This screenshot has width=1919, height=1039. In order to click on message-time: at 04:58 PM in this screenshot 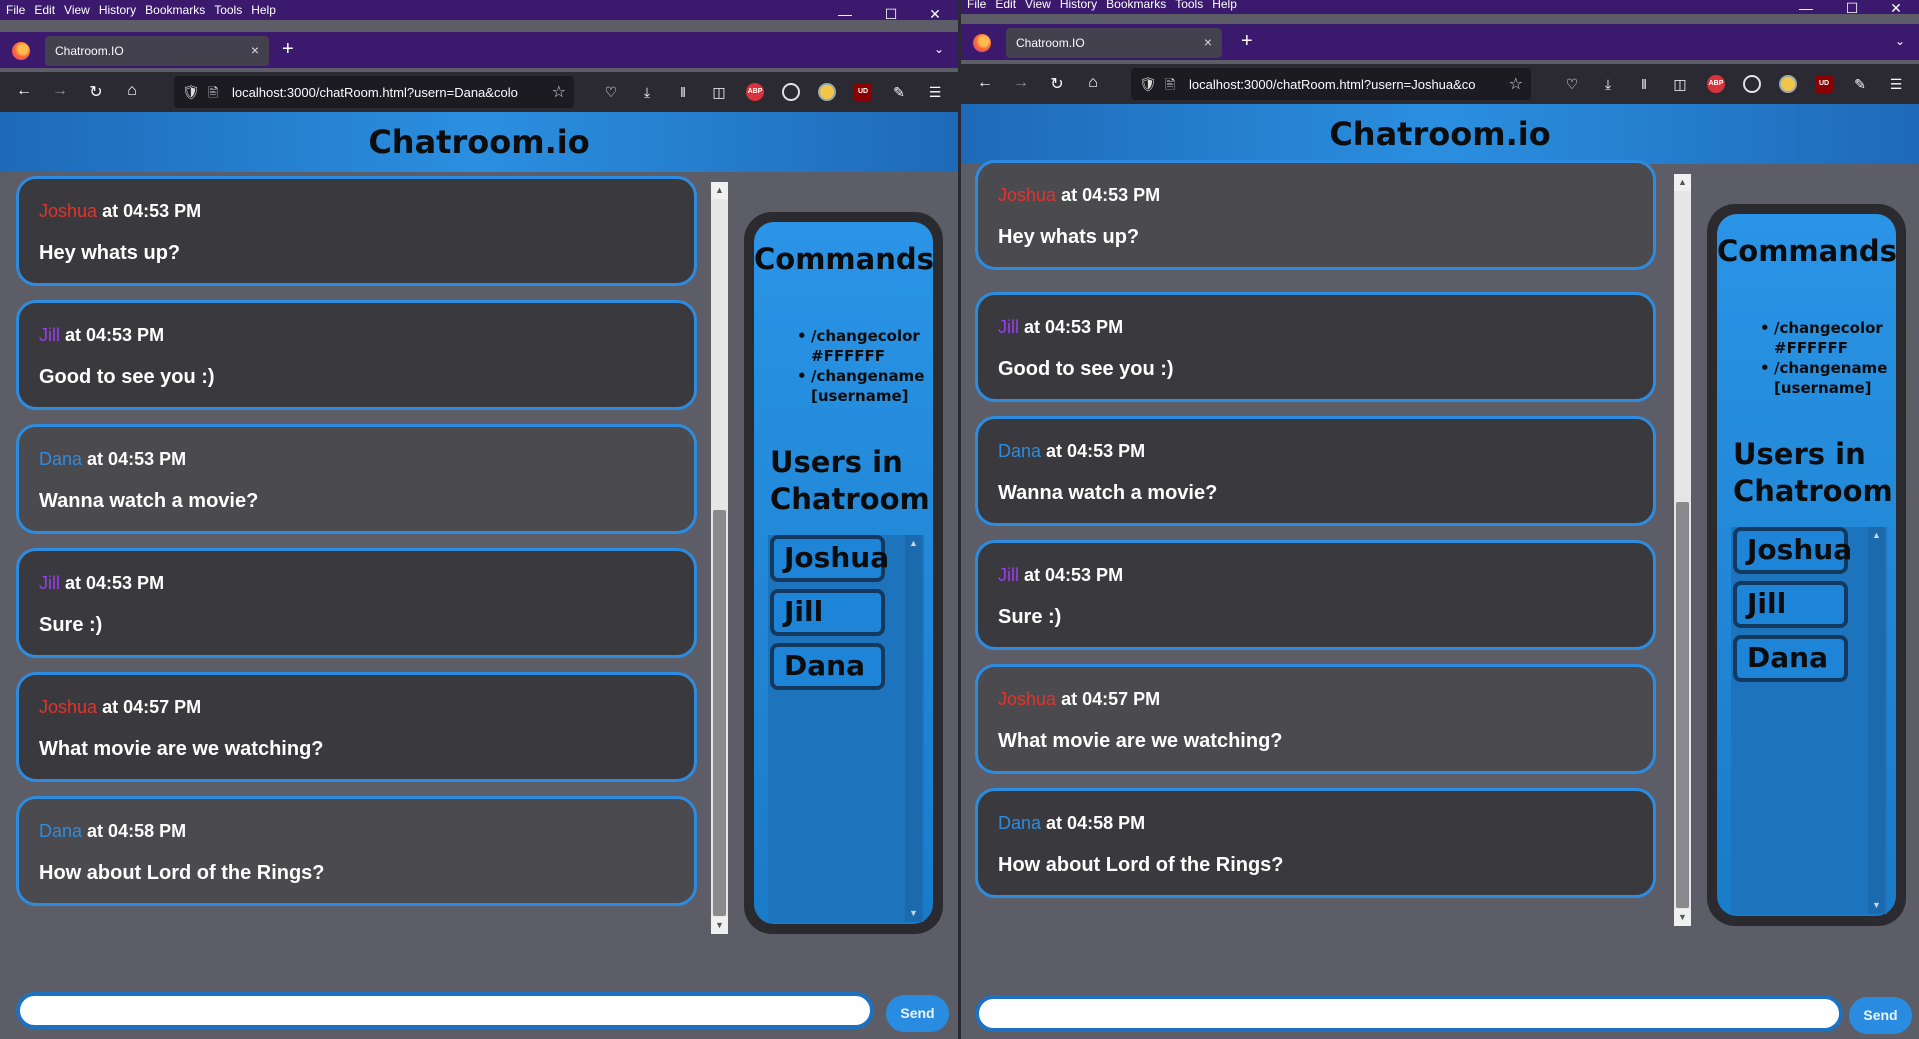, I will do `click(137, 831)`.